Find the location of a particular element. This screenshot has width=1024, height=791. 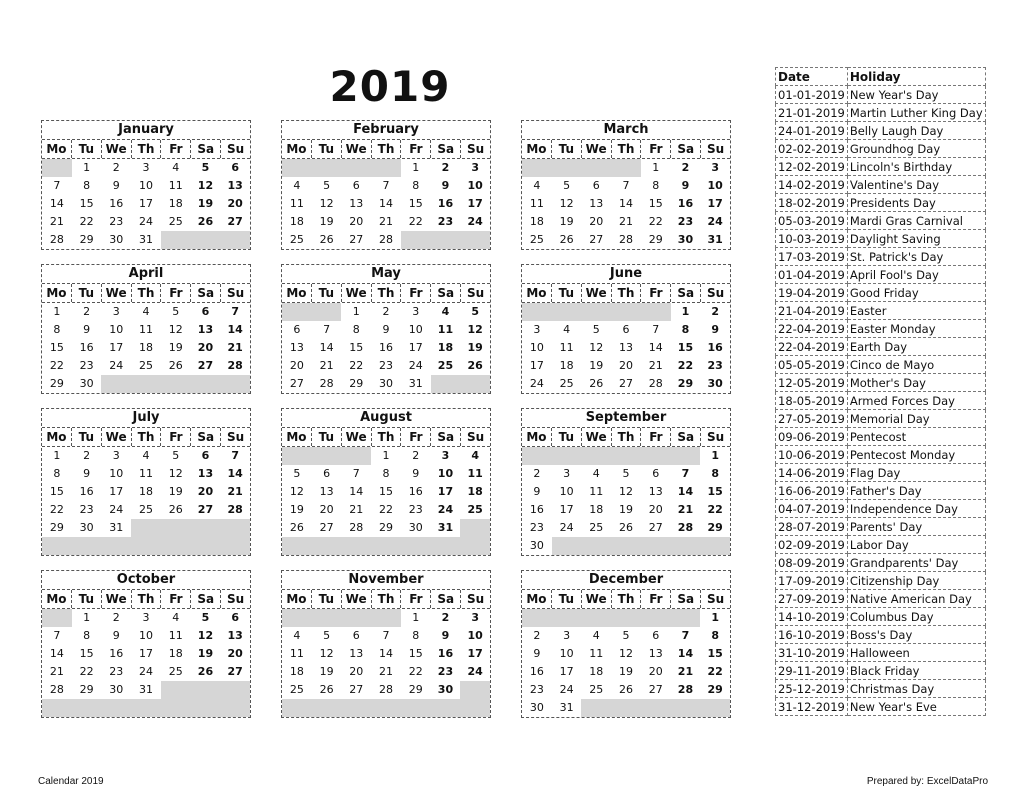

holiday-date: 16-10-2019 is located at coordinates (811, 634).